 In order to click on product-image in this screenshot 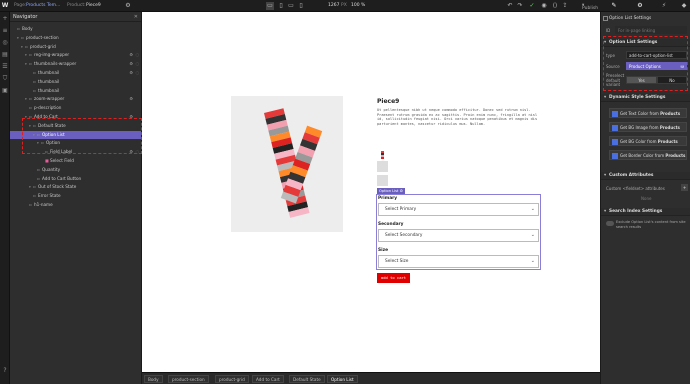, I will do `click(287, 164)`.